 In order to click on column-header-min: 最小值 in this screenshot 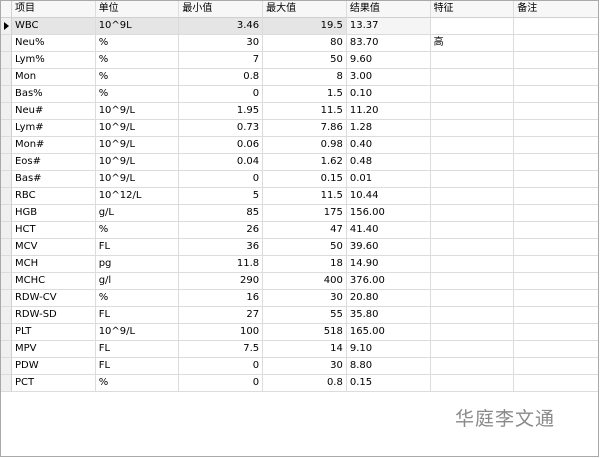, I will do `click(221, 9)`.